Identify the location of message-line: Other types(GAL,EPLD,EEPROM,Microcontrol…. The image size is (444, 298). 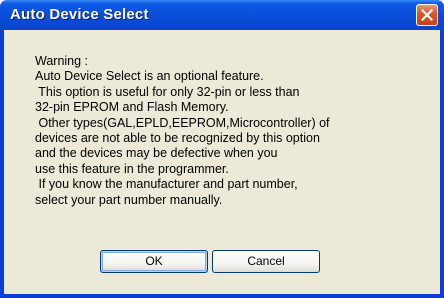
(182, 122).